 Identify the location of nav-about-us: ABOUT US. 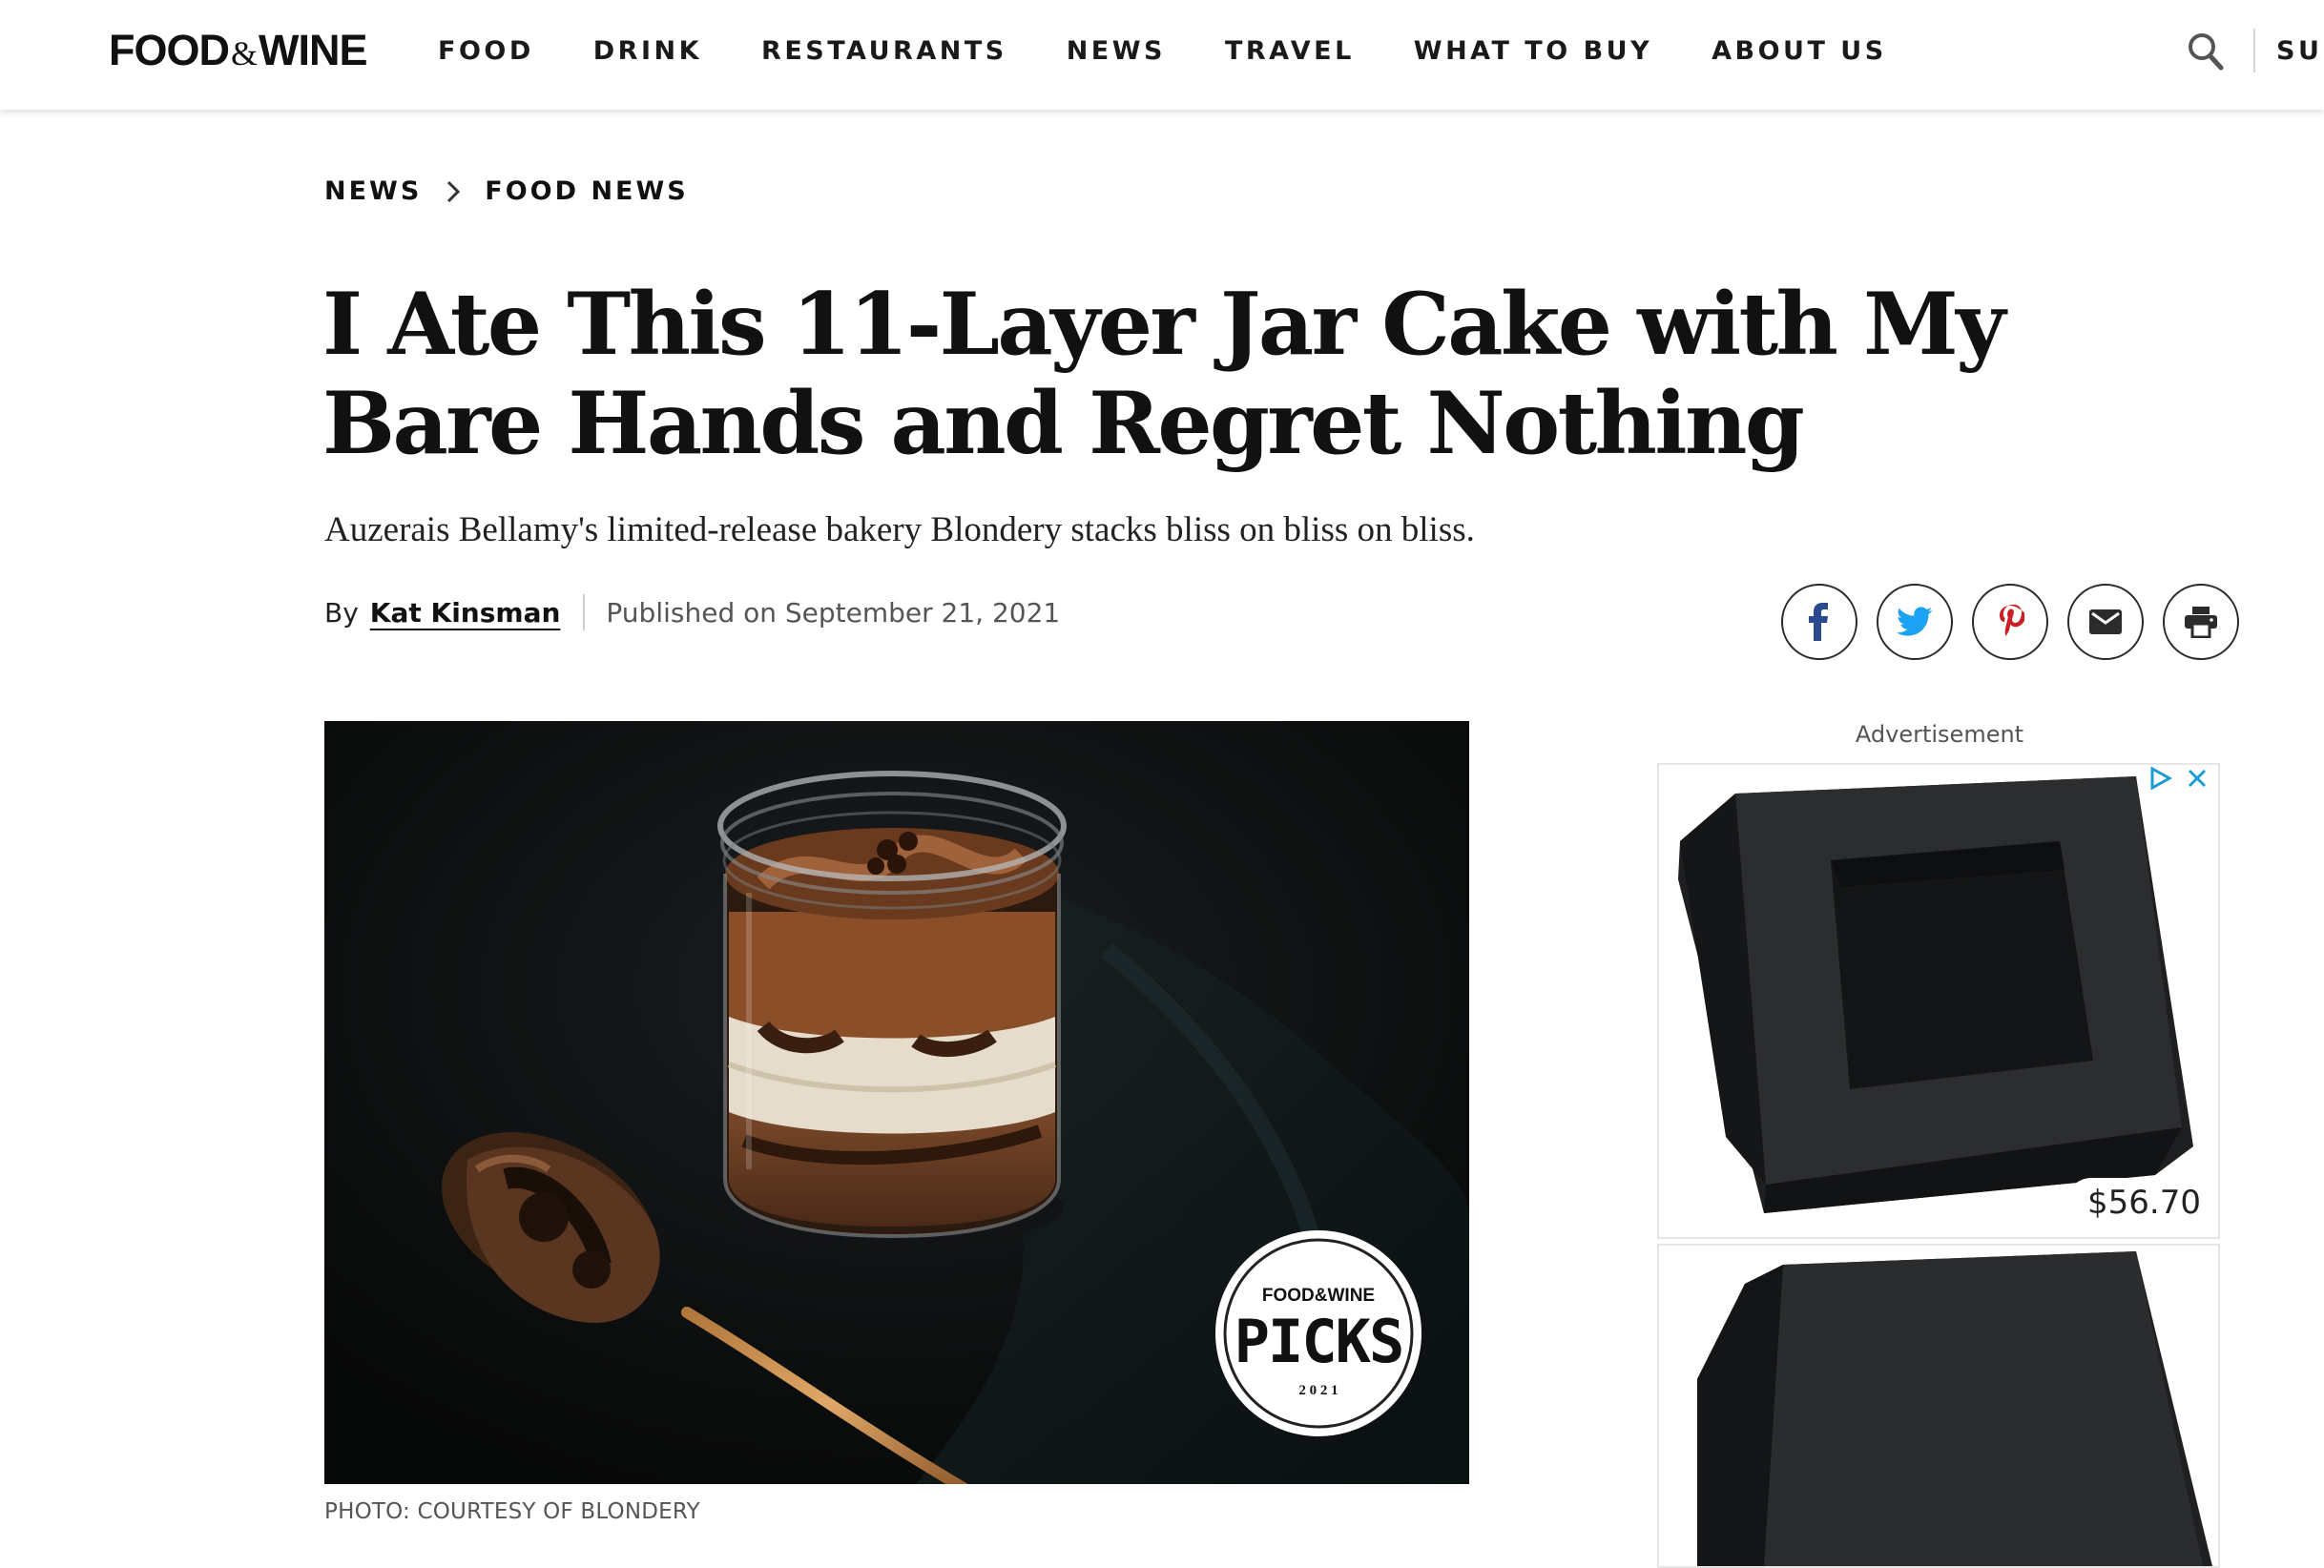
(1799, 51).